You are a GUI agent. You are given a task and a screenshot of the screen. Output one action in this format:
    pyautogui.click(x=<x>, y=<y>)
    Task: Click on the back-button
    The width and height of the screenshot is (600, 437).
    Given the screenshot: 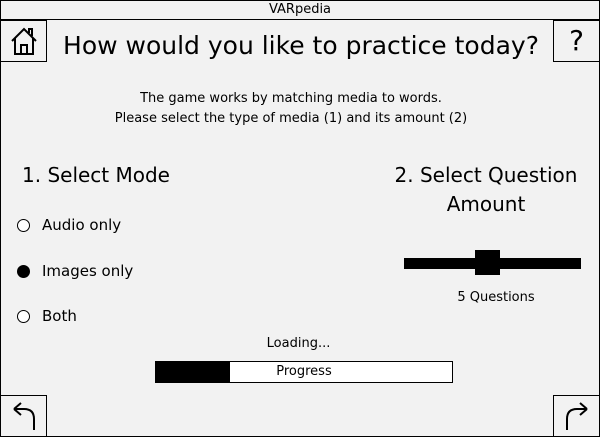 What is the action you would take?
    pyautogui.click(x=24, y=415)
    